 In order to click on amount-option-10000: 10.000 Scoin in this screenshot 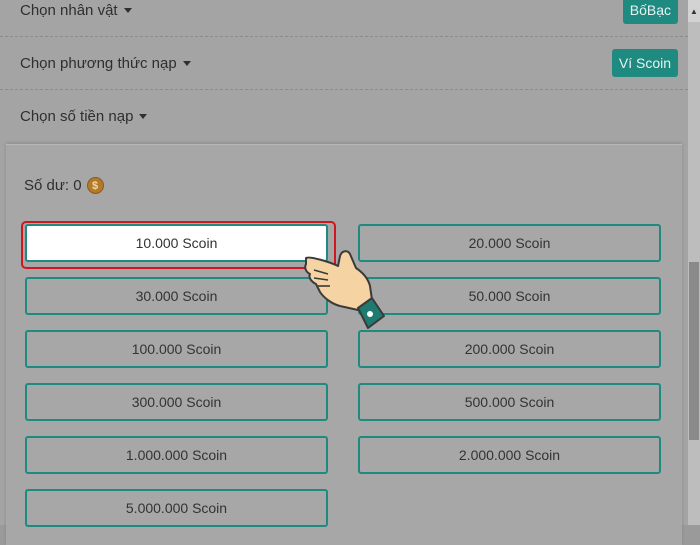, I will do `click(178, 245)`.